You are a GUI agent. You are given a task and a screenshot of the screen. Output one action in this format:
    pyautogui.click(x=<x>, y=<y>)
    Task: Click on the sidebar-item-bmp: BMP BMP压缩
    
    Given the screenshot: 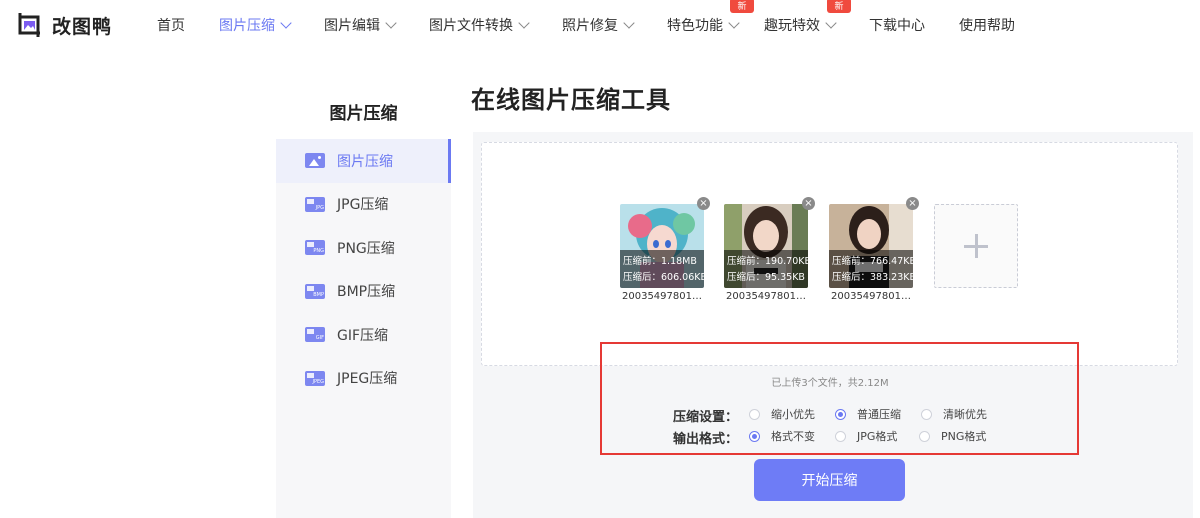 What is the action you would take?
    pyautogui.click(x=363, y=292)
    